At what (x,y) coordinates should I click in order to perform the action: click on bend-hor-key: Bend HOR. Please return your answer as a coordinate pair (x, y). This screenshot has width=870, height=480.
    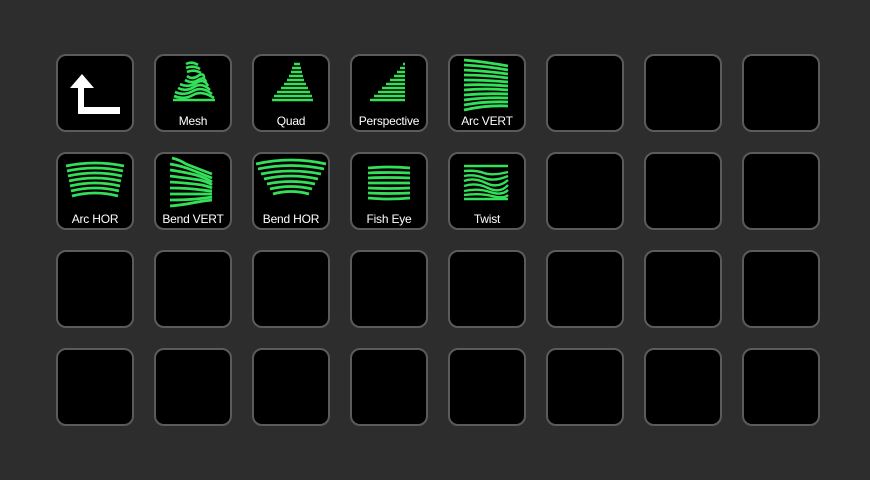
    Looking at the image, I should click on (291, 191).